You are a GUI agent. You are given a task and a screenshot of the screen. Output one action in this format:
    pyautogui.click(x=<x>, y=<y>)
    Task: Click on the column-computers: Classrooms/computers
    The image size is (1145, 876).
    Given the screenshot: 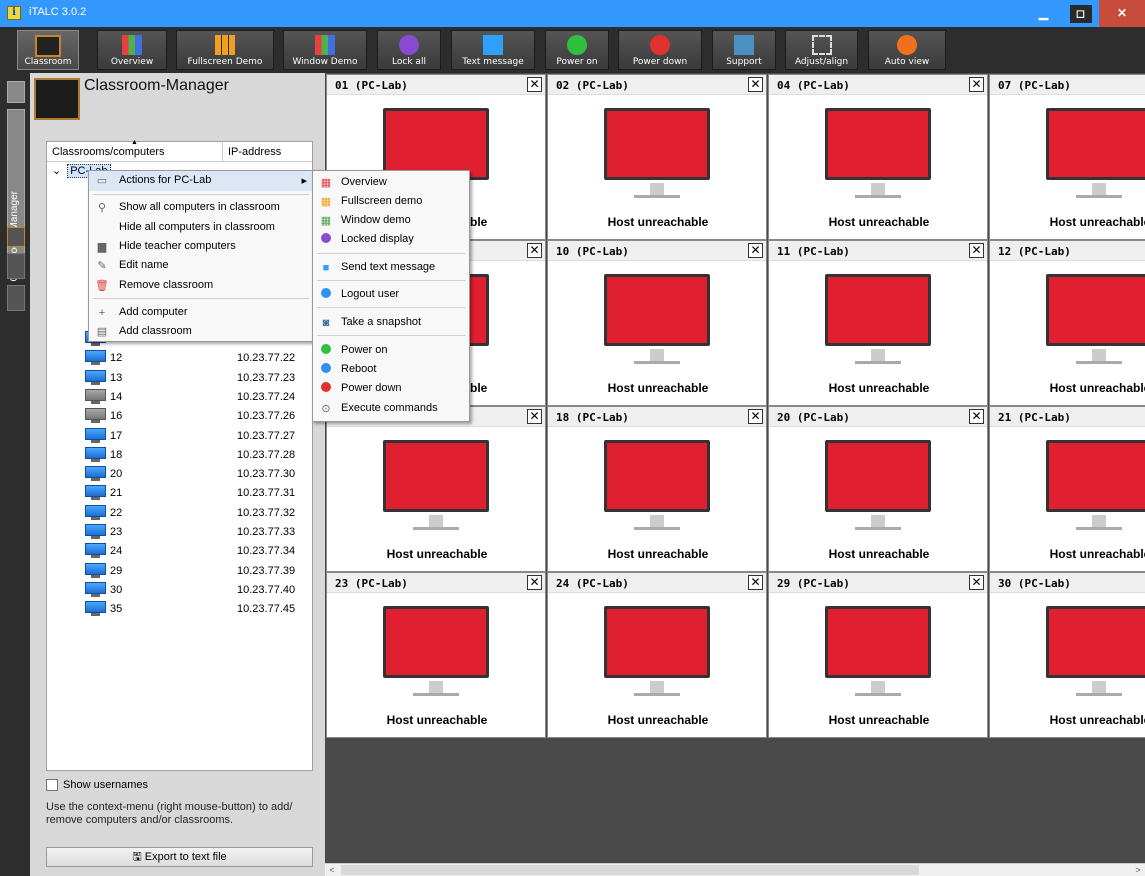 What is the action you would take?
    pyautogui.click(x=108, y=152)
    